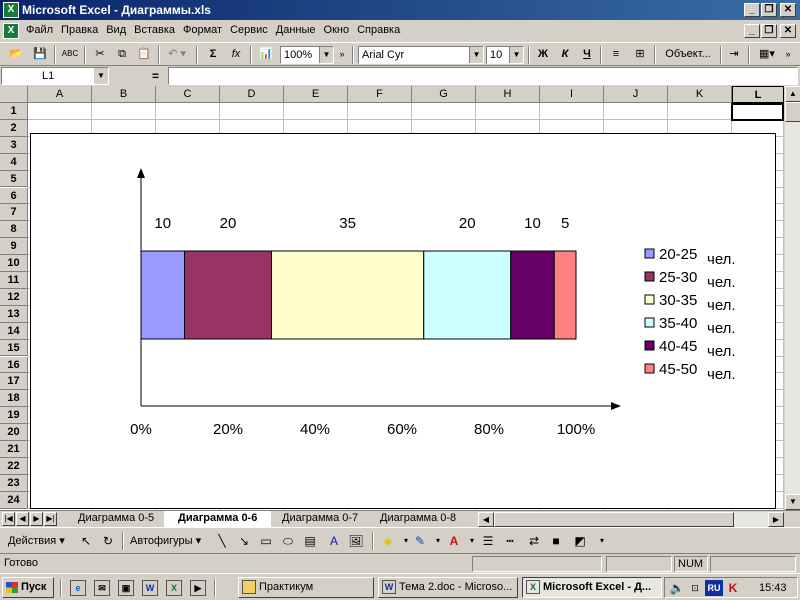 This screenshot has width=800, height=600. What do you see at coordinates (14, 500) in the screenshot?
I see `row-header: 24` at bounding box center [14, 500].